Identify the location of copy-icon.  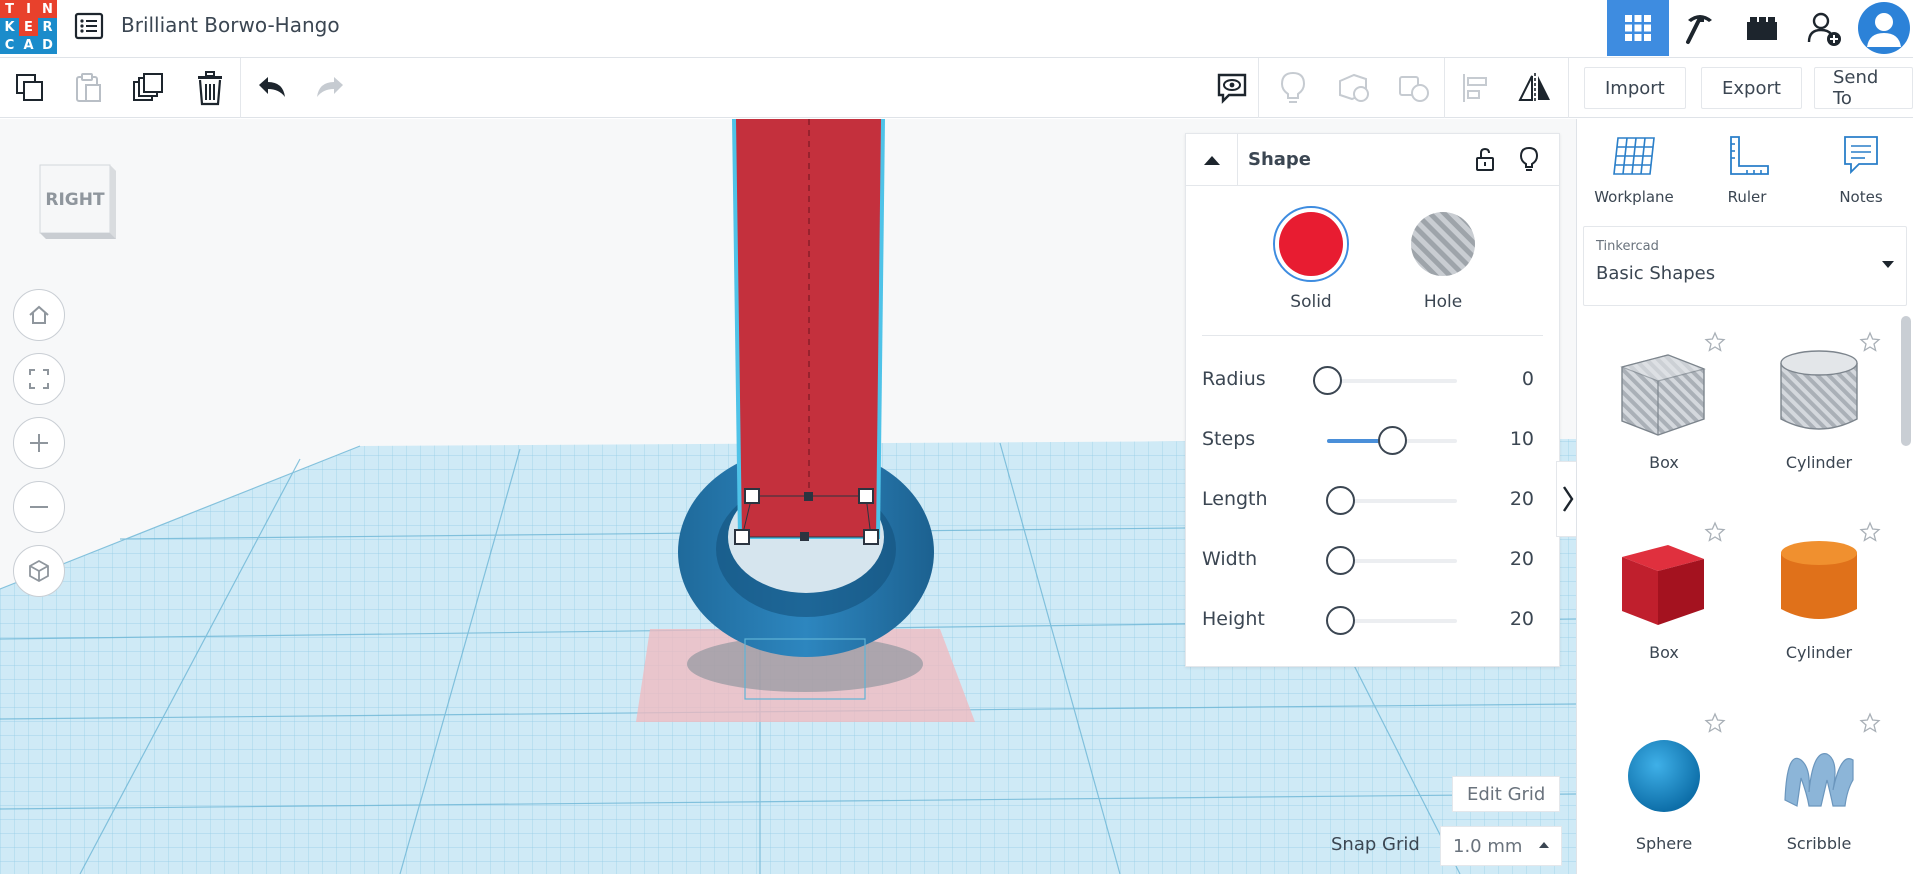
(30, 88).